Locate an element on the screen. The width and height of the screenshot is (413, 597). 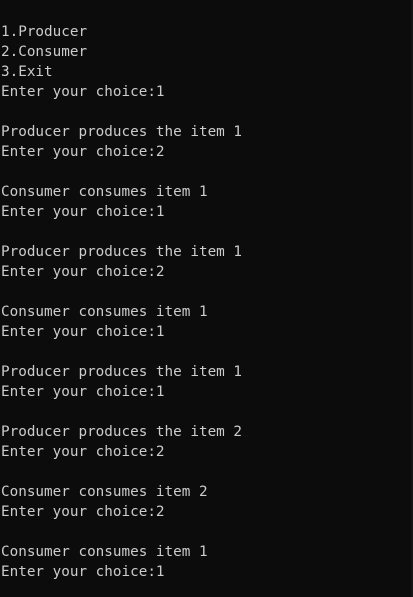
console-line: 1.Producer is located at coordinates (44, 32).